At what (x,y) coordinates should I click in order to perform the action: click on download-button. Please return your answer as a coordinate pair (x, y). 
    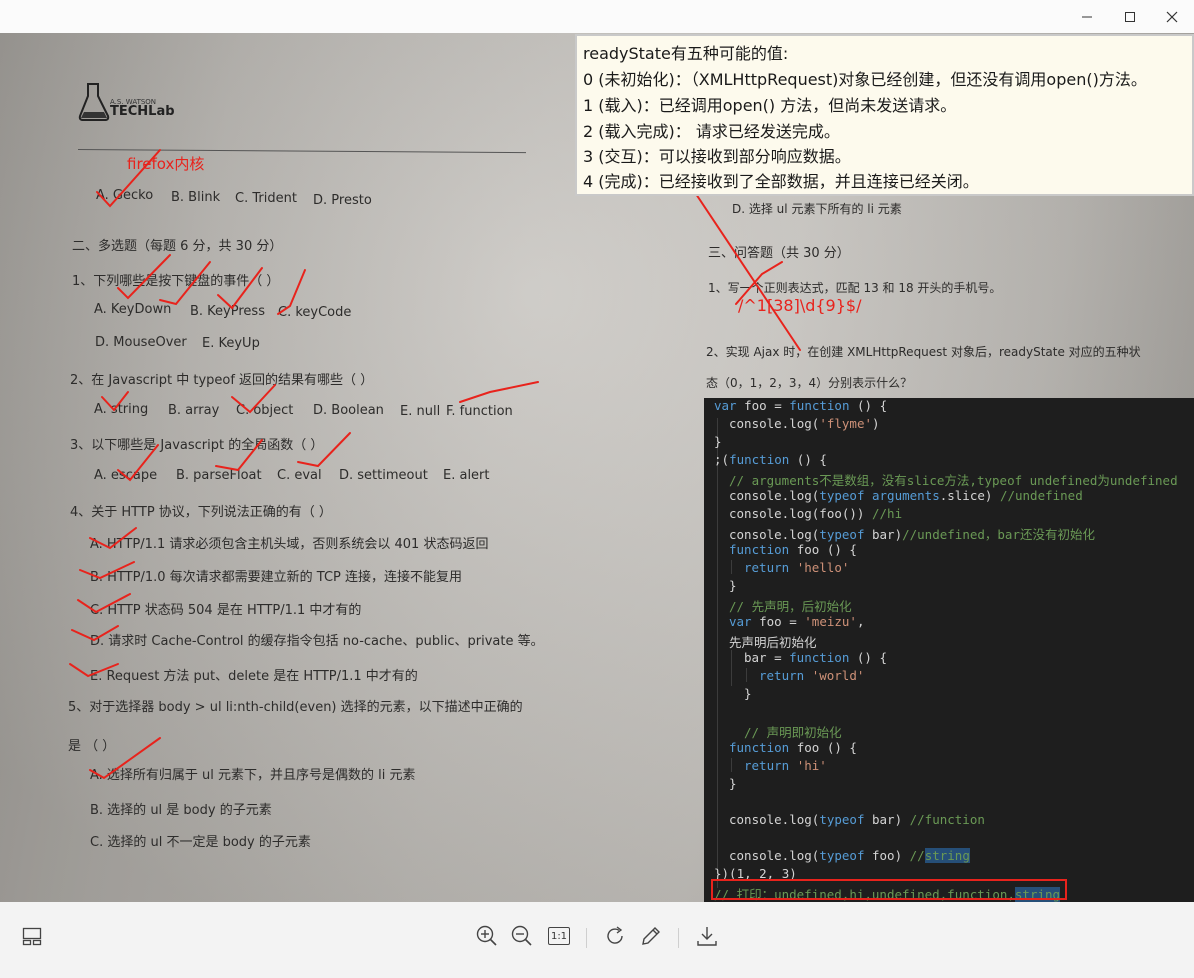
    Looking at the image, I should click on (707, 936).